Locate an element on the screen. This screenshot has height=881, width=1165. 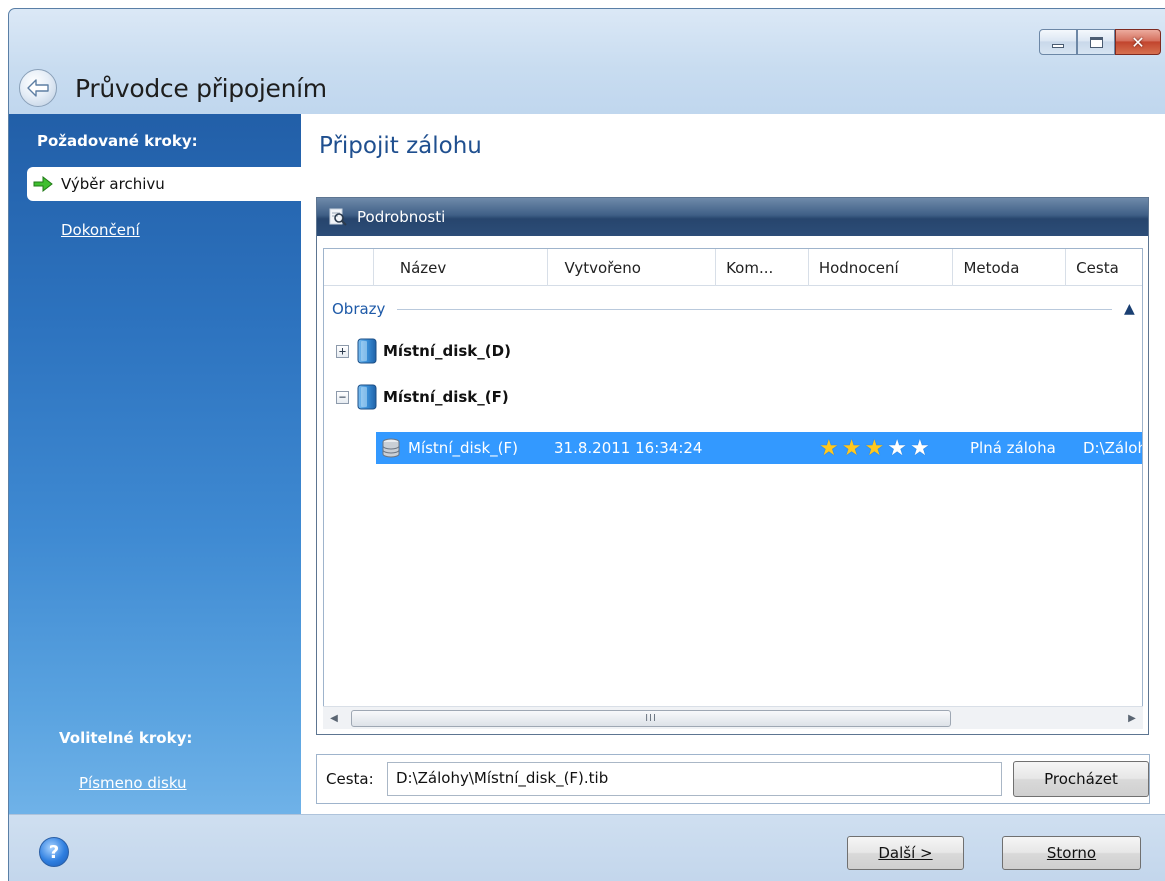
optional-steps-heading: Volitelné kroky: is located at coordinates (126, 738).